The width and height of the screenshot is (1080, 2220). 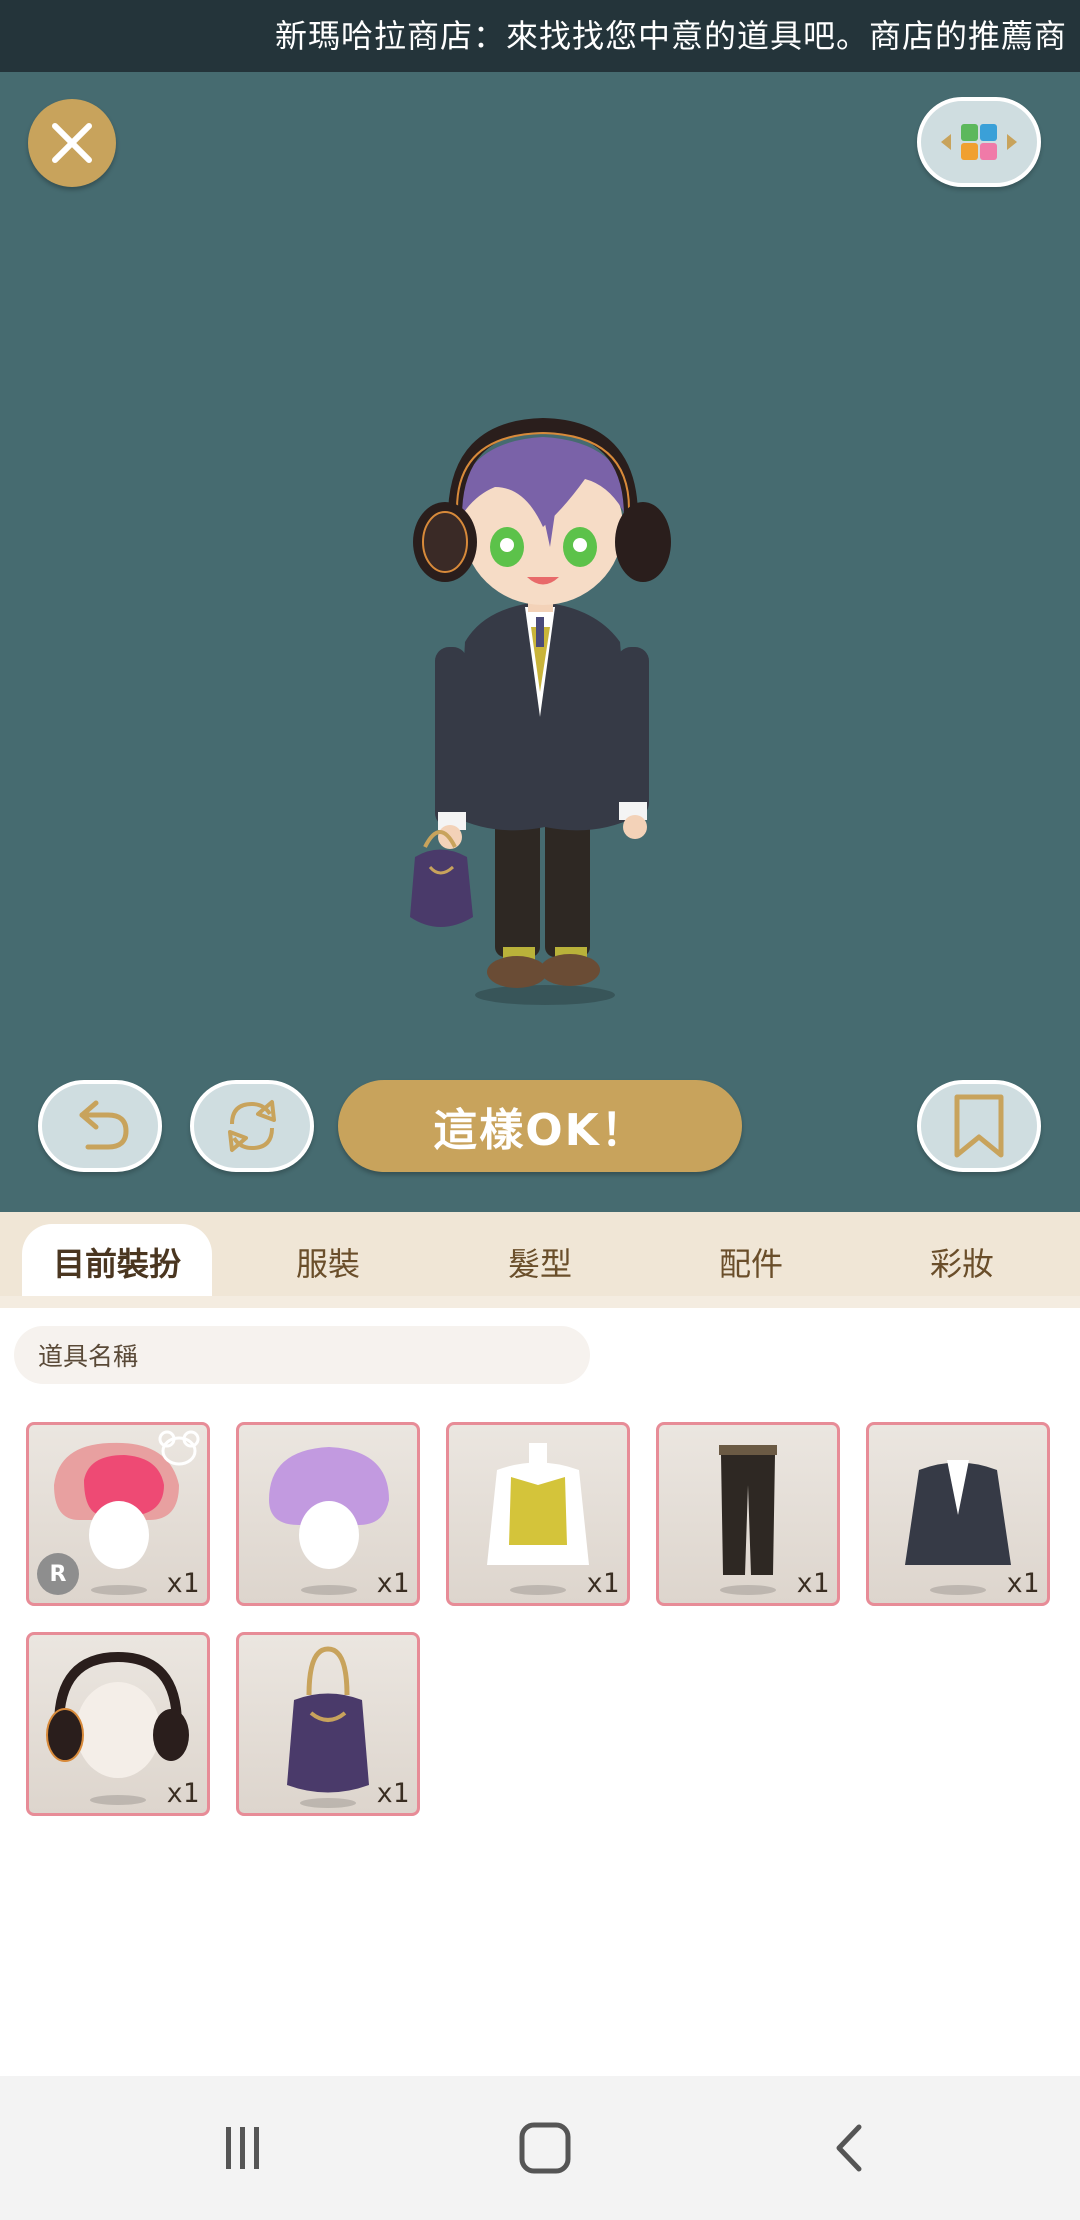 I want to click on bookmark-icon, so click(x=979, y=1126).